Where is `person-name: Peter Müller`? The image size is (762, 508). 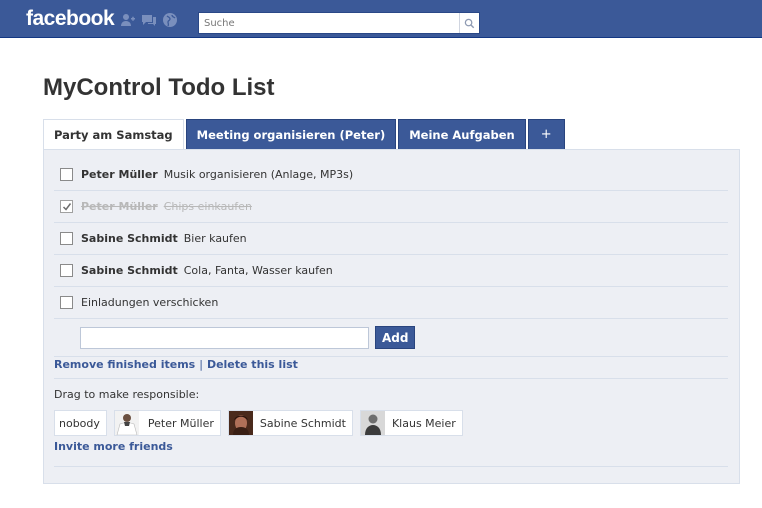 person-name: Peter Müller is located at coordinates (180, 423).